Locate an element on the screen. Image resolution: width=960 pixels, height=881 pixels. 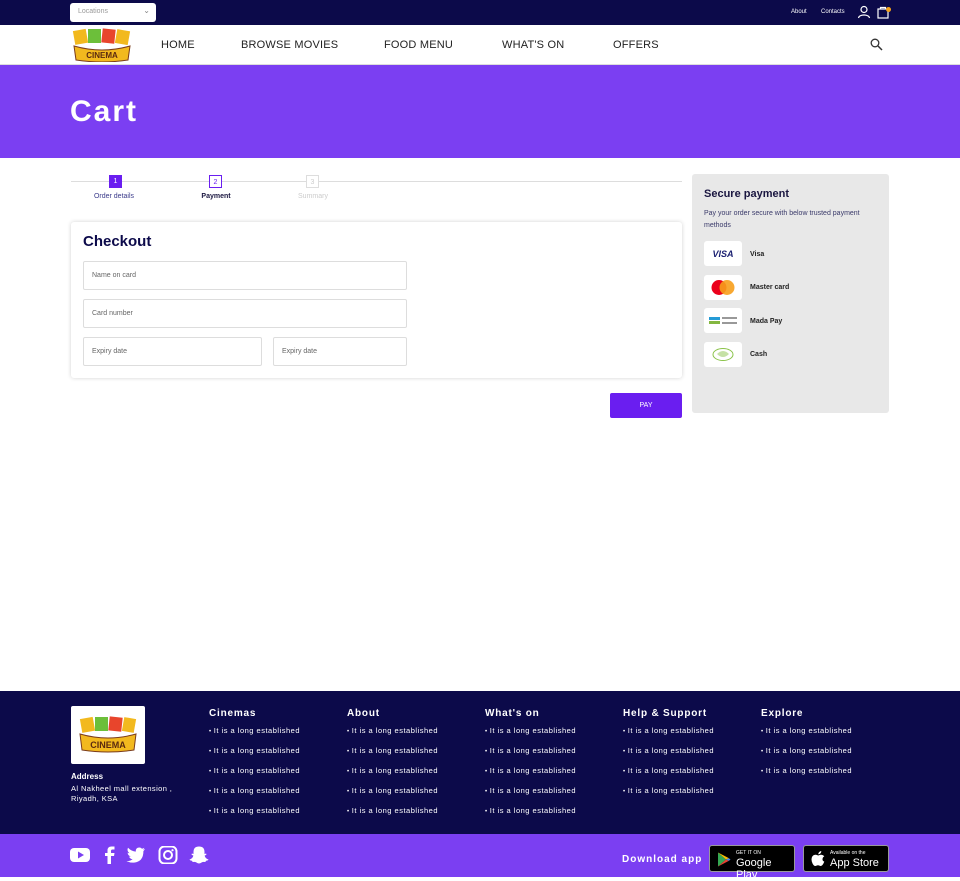
secure-payment-title: Secure payment is located at coordinates (746, 194).